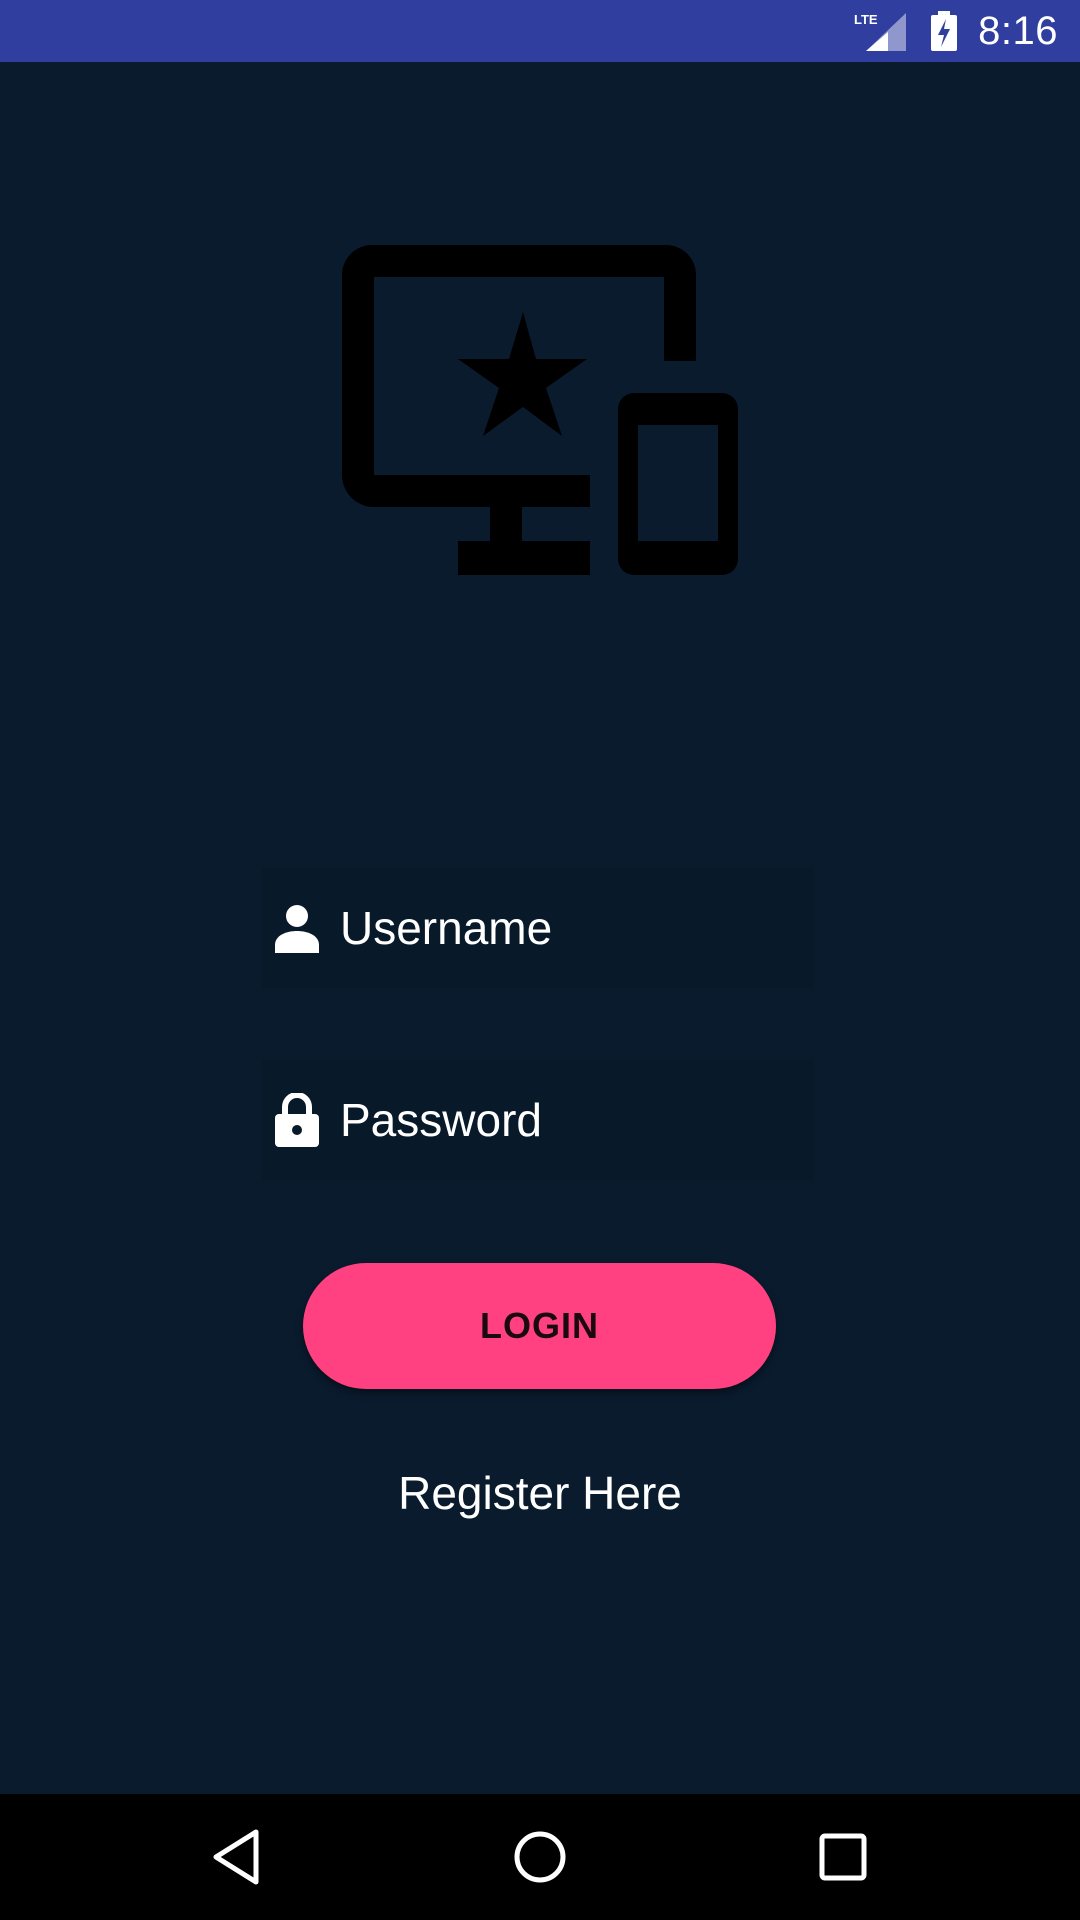 The width and height of the screenshot is (1080, 1920). I want to click on password-input, so click(639, 1120).